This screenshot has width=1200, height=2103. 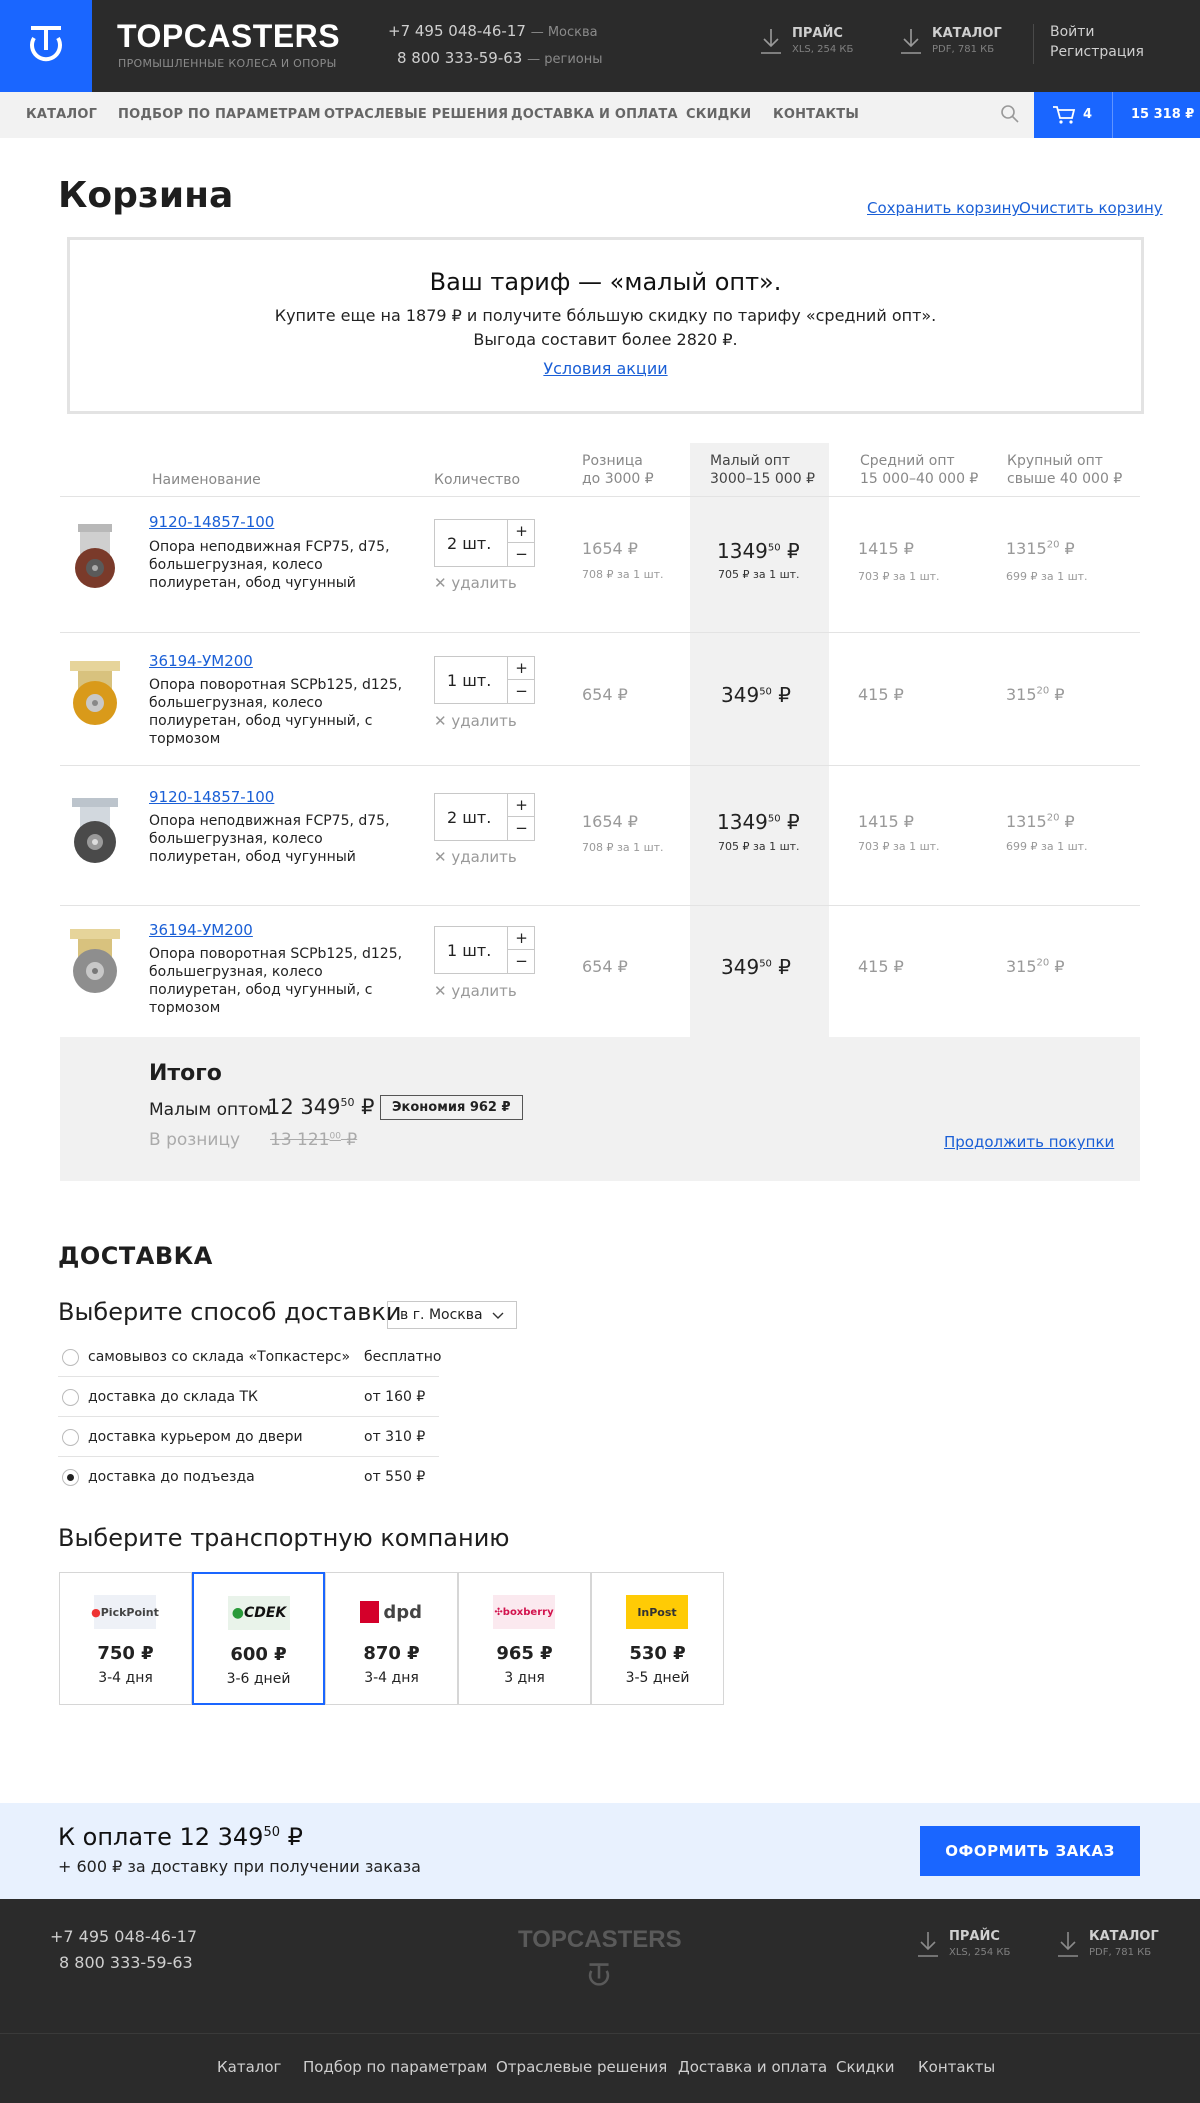 I want to click on promo-terms-link: Условия акции, so click(x=605, y=368).